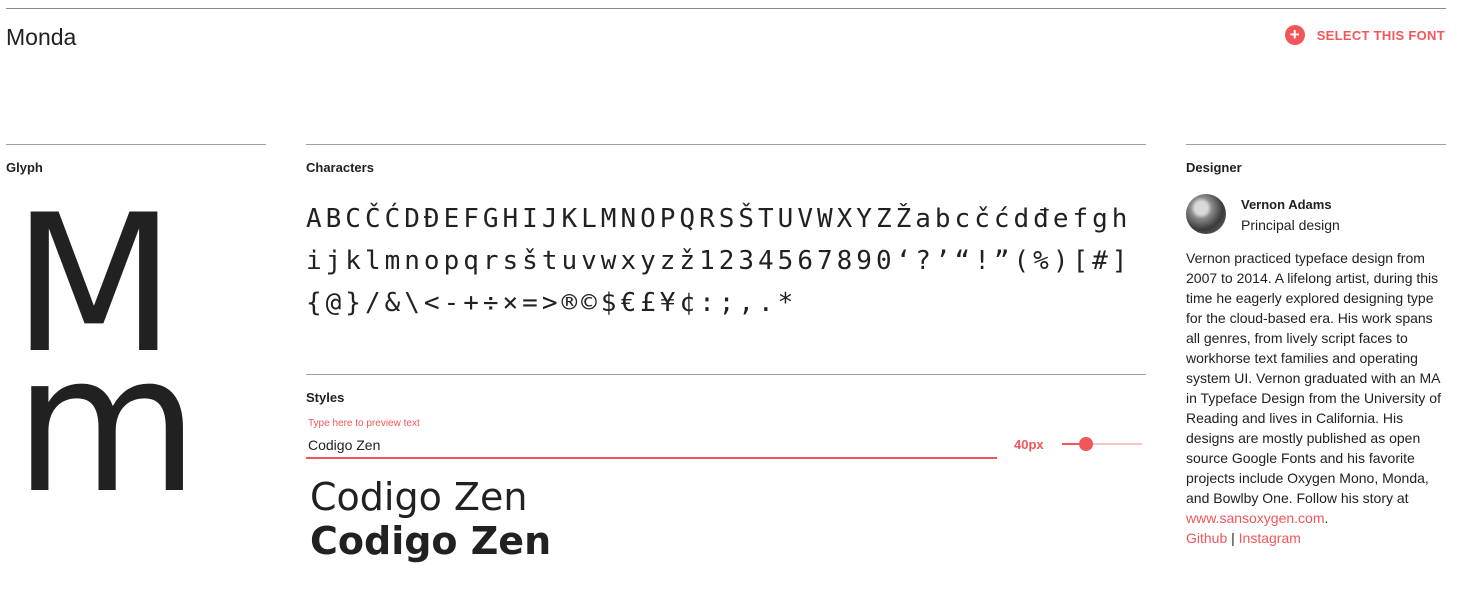  What do you see at coordinates (364, 423) in the screenshot?
I see `preview-input-label: Type here to preview text` at bounding box center [364, 423].